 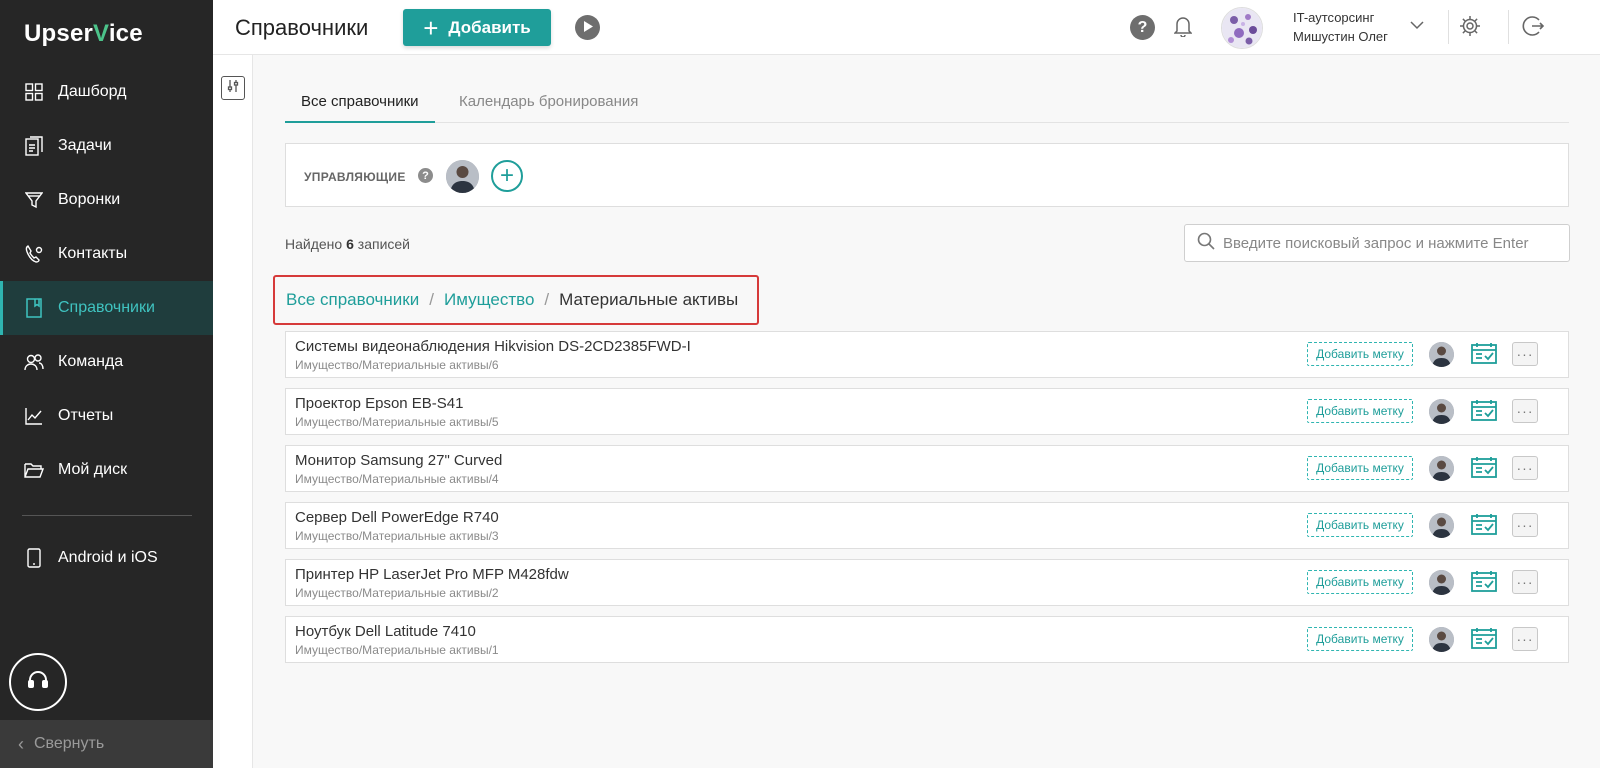 I want to click on record-title: Принтер HP LaserJet Pro MFP M428fdw, so click(x=432, y=574).